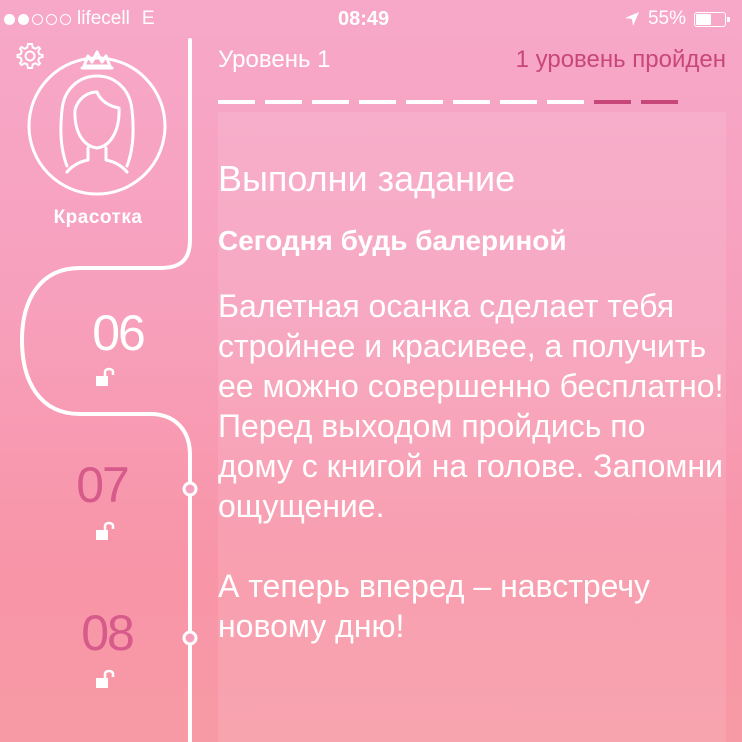  Describe the element at coordinates (118, 333) in the screenshot. I see `level-06-number: 06` at that location.